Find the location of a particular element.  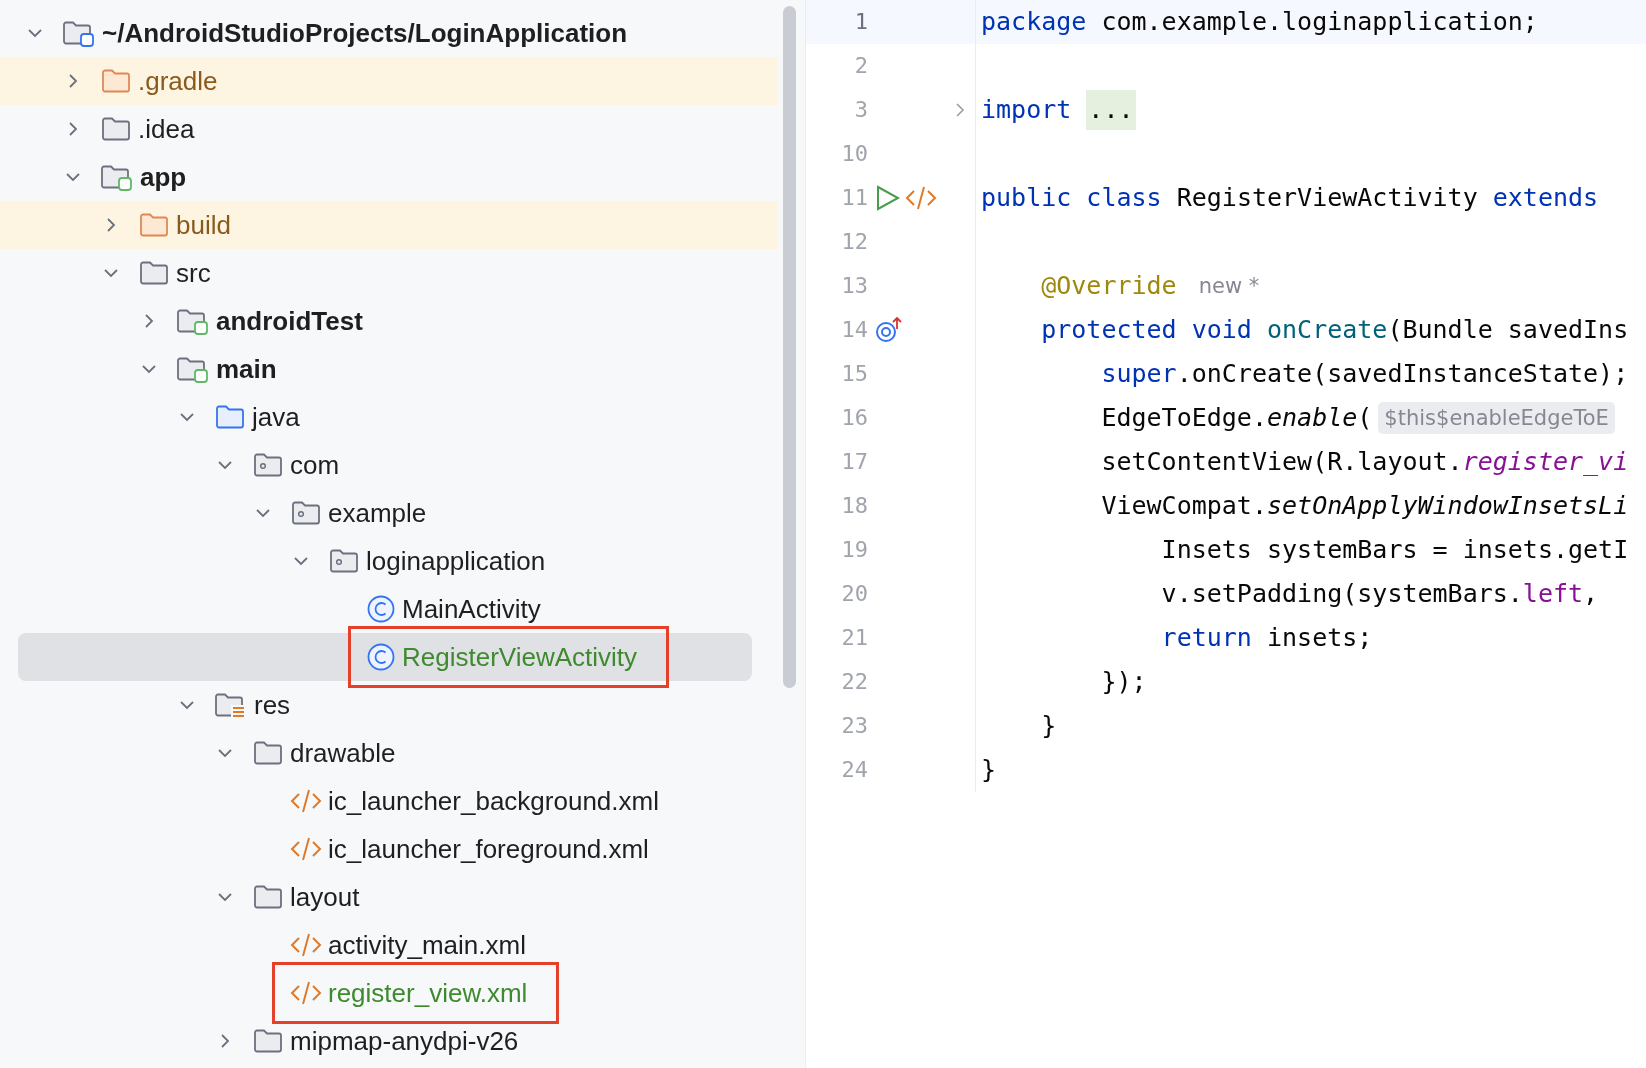

line-number: 23 is located at coordinates (854, 726).